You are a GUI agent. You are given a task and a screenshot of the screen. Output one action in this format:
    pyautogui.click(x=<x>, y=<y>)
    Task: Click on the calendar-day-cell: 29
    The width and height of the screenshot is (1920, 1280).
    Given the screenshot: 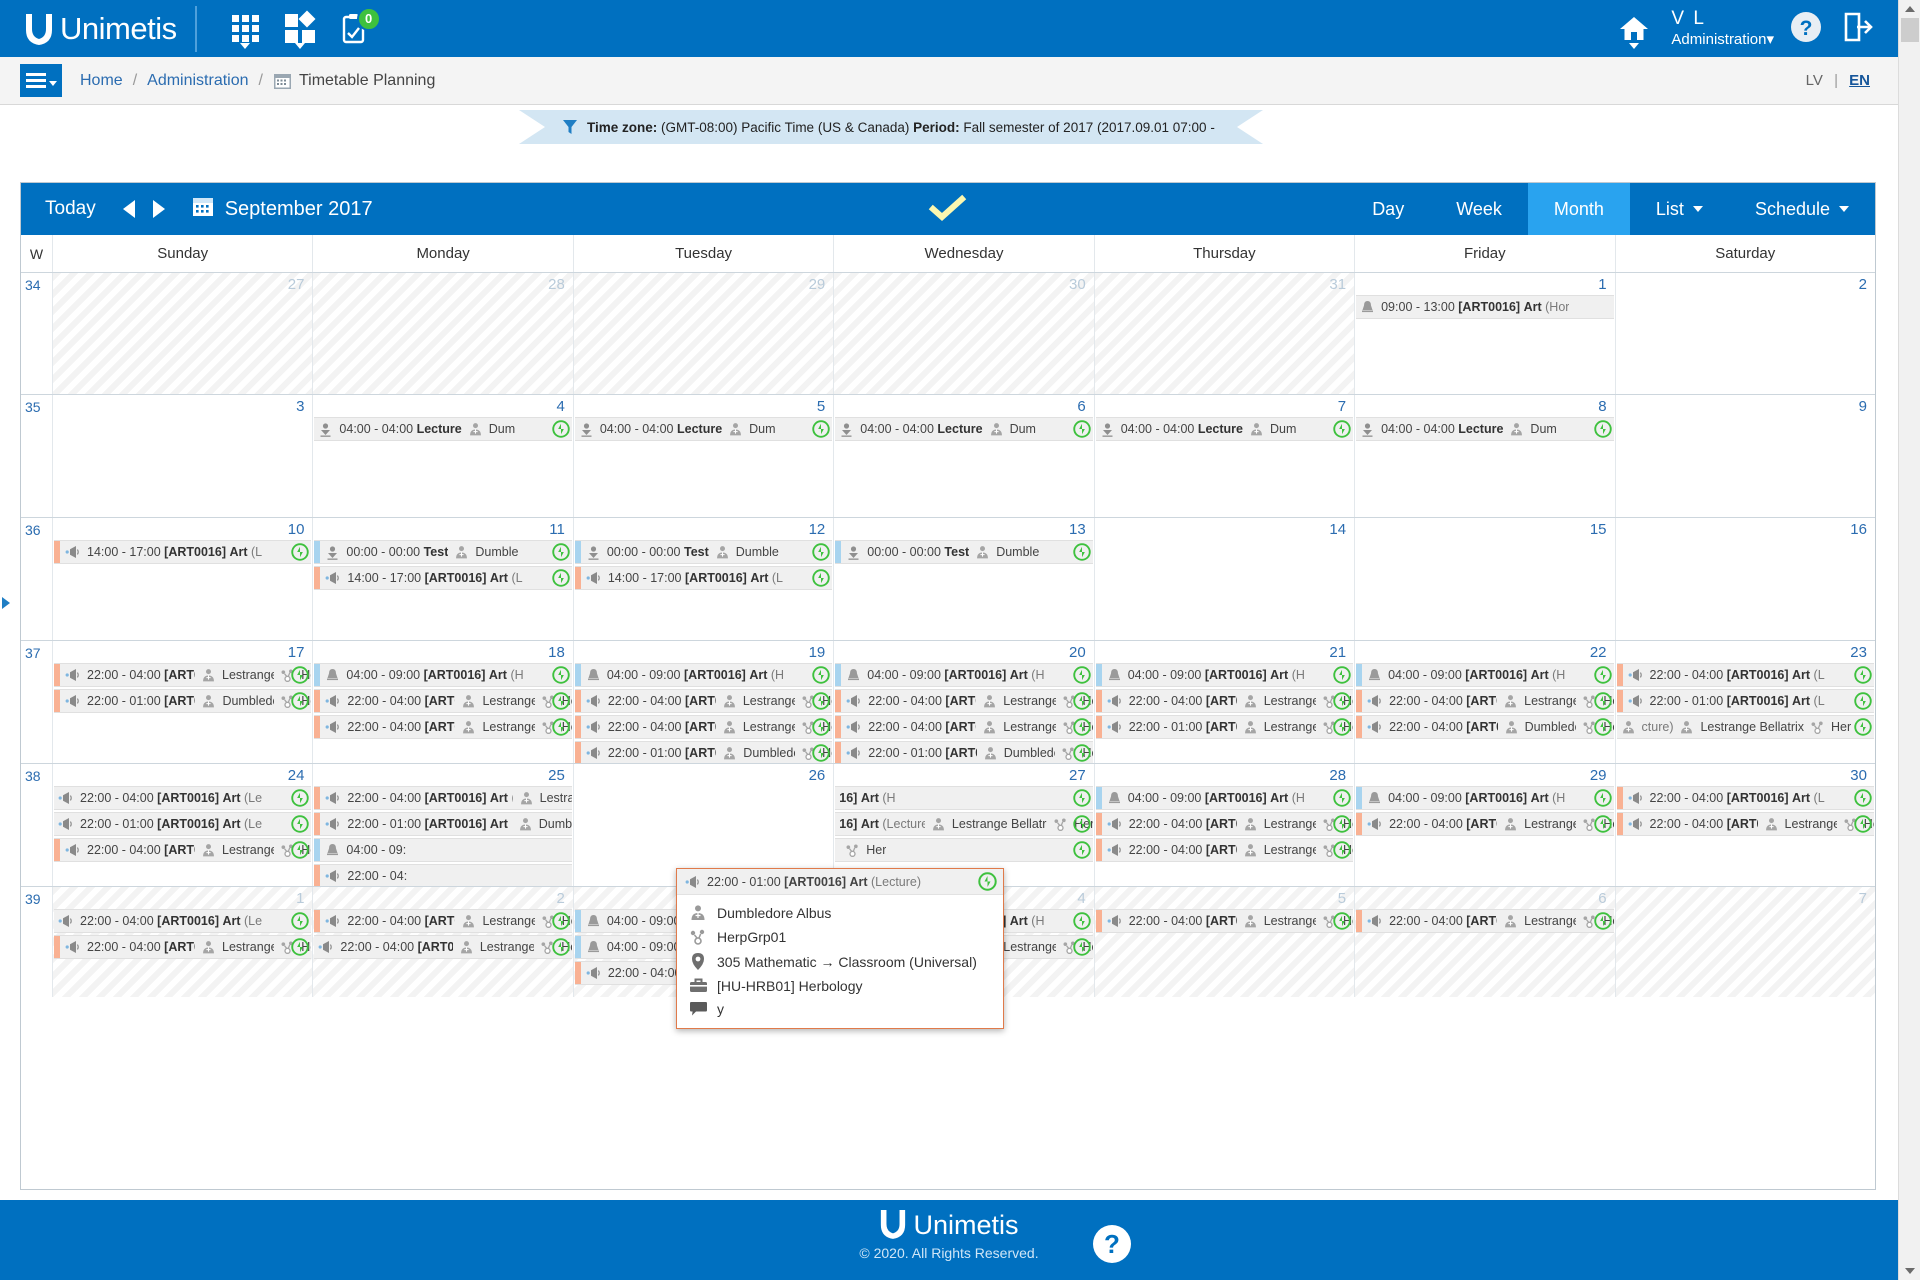 What is the action you would take?
    pyautogui.click(x=704, y=333)
    